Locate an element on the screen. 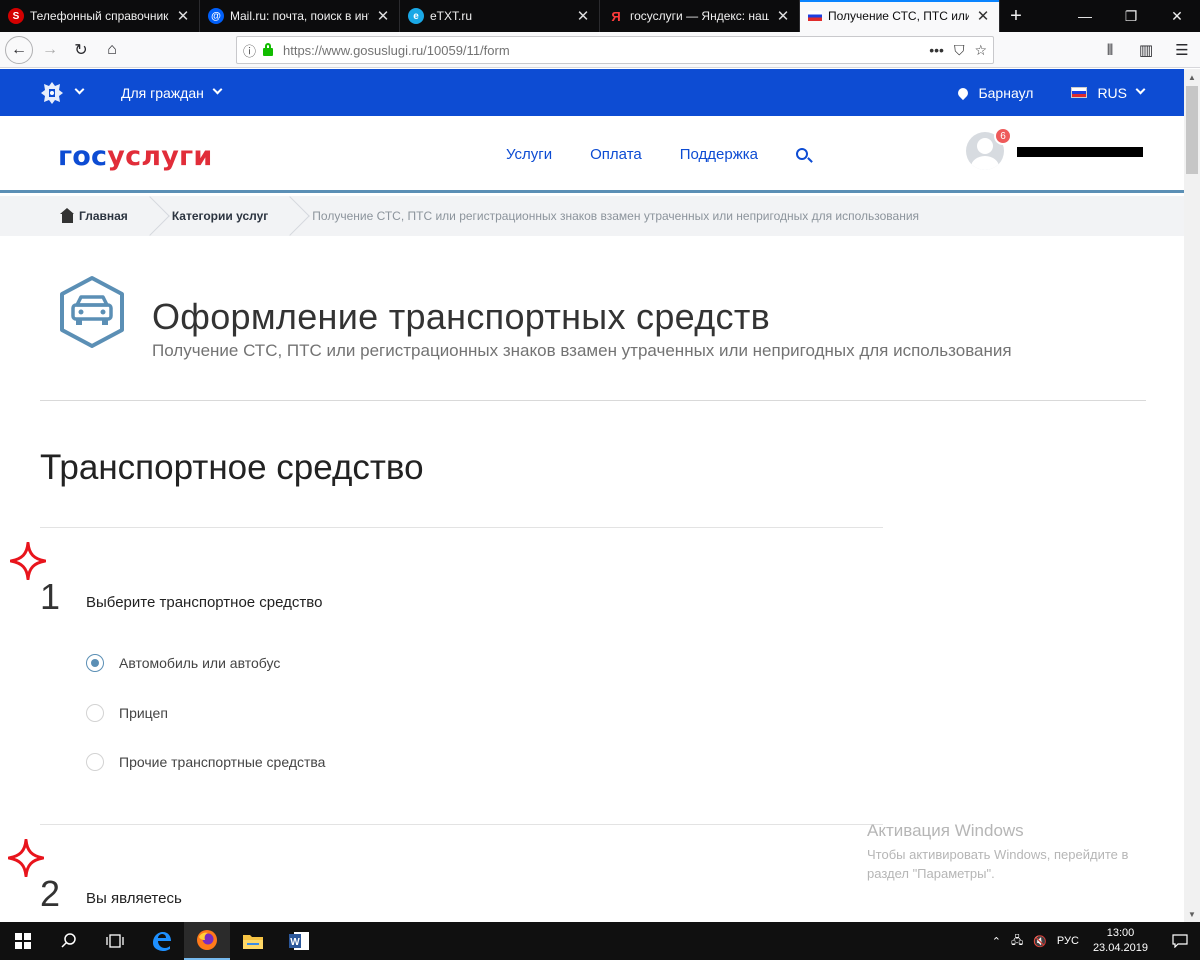 The image size is (1200, 960). language-label: RUS is located at coordinates (1112, 92).